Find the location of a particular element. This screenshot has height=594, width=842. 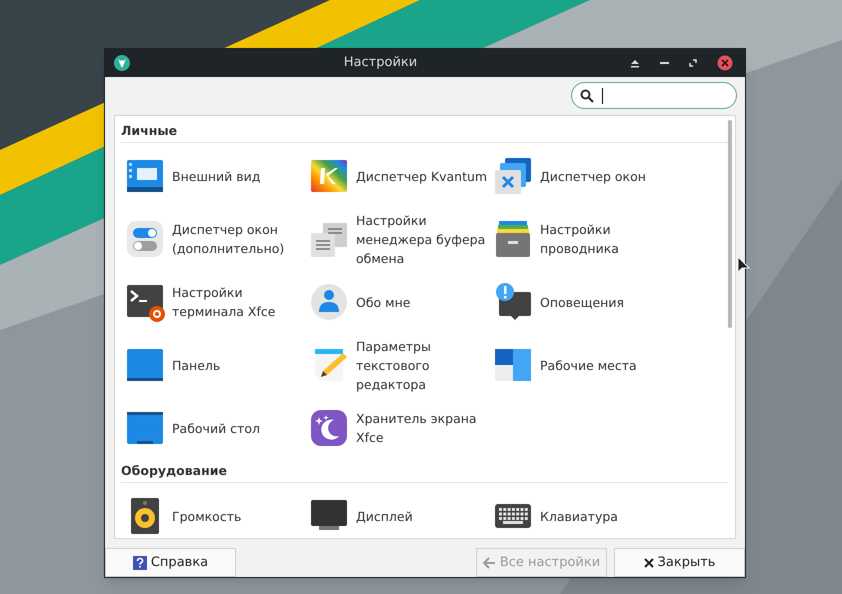

settings-item-label: Настройки менеджера буфера обмена is located at coordinates (421, 239).